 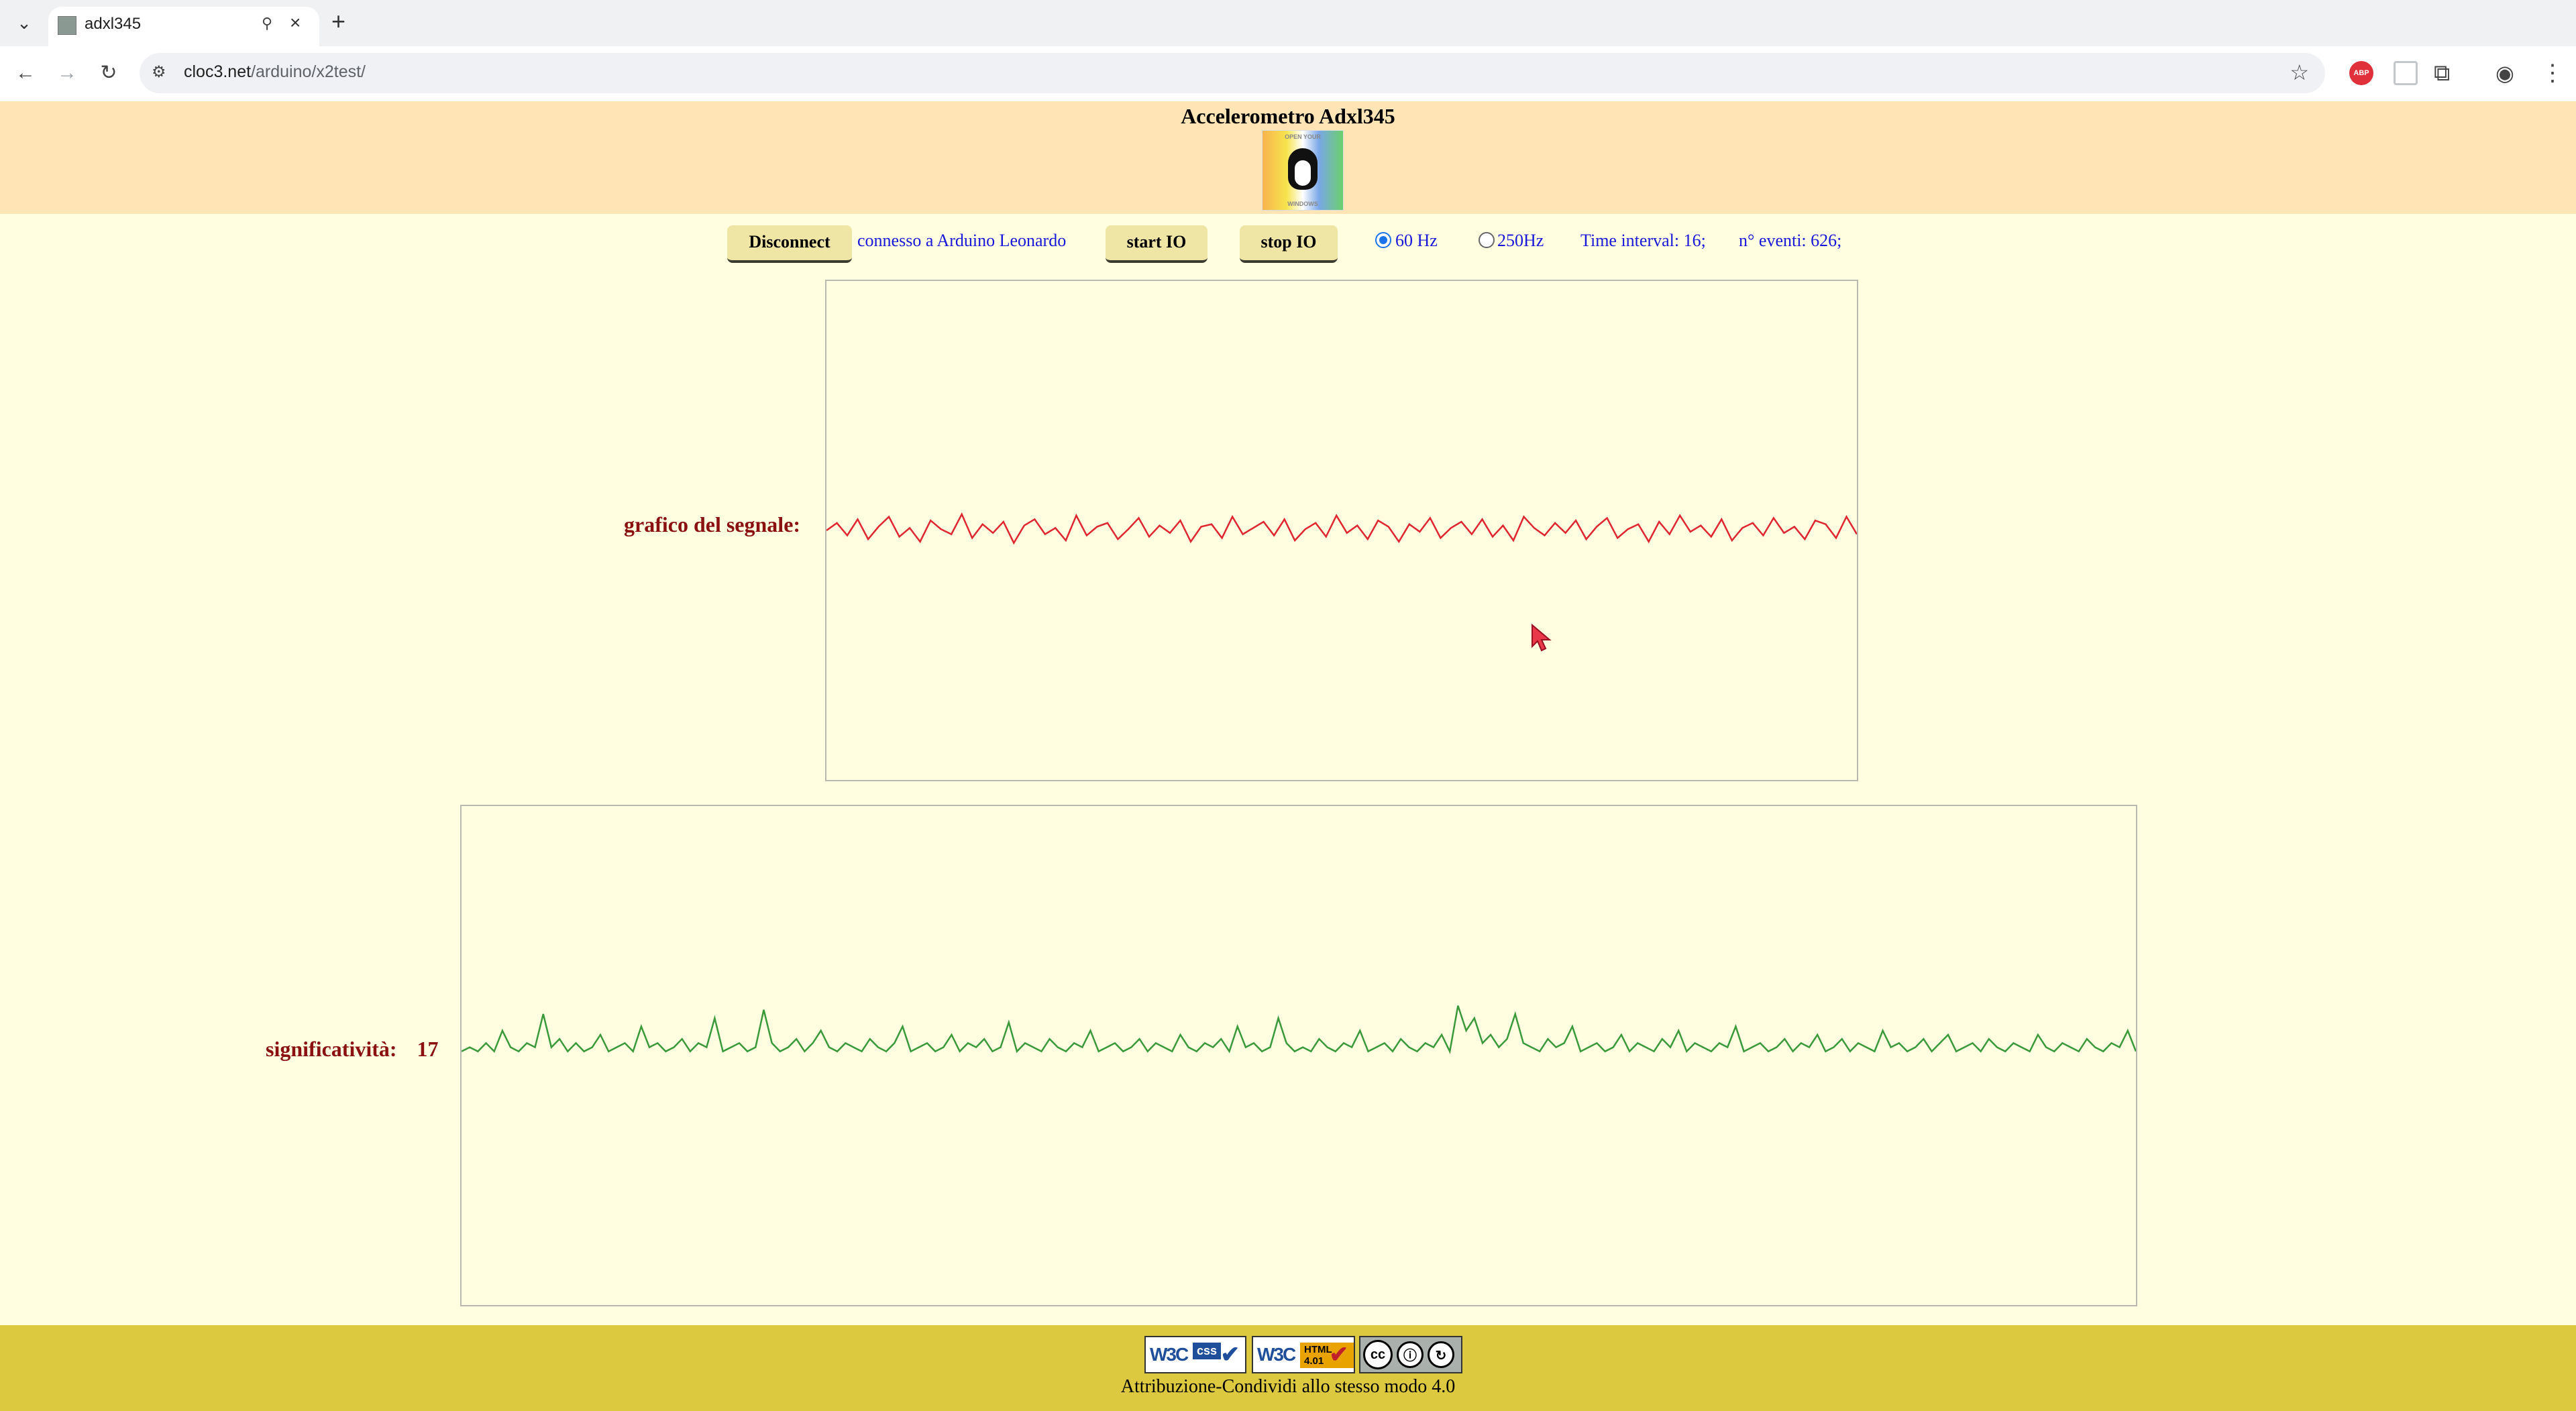 I want to click on tab-active: adxl345 ⚲ ×, so click(x=183, y=26).